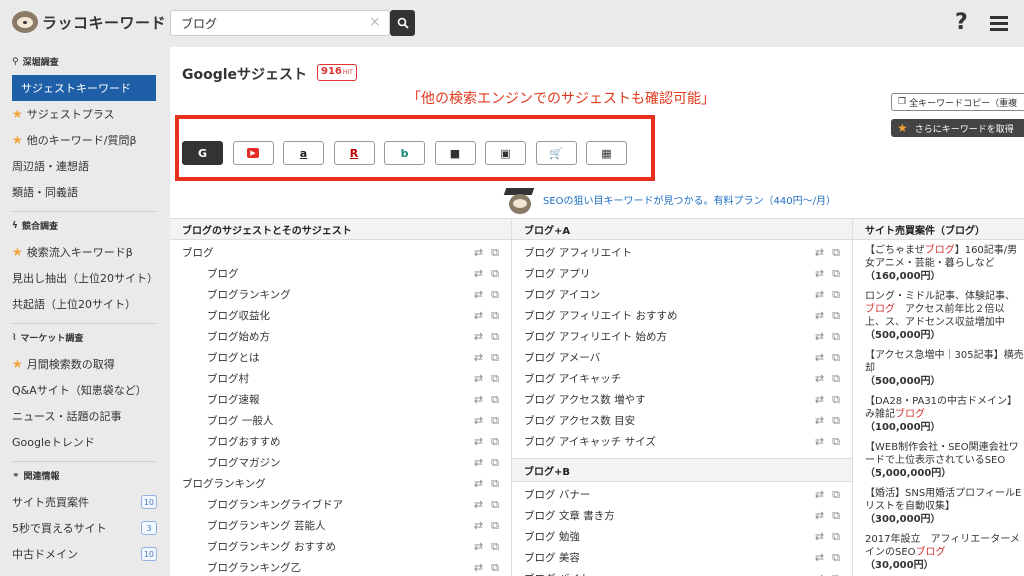  Describe the element at coordinates (682, 357) in the screenshot. I see `keyword-row: ブログ アメーバ ⇄ ⧉` at that location.